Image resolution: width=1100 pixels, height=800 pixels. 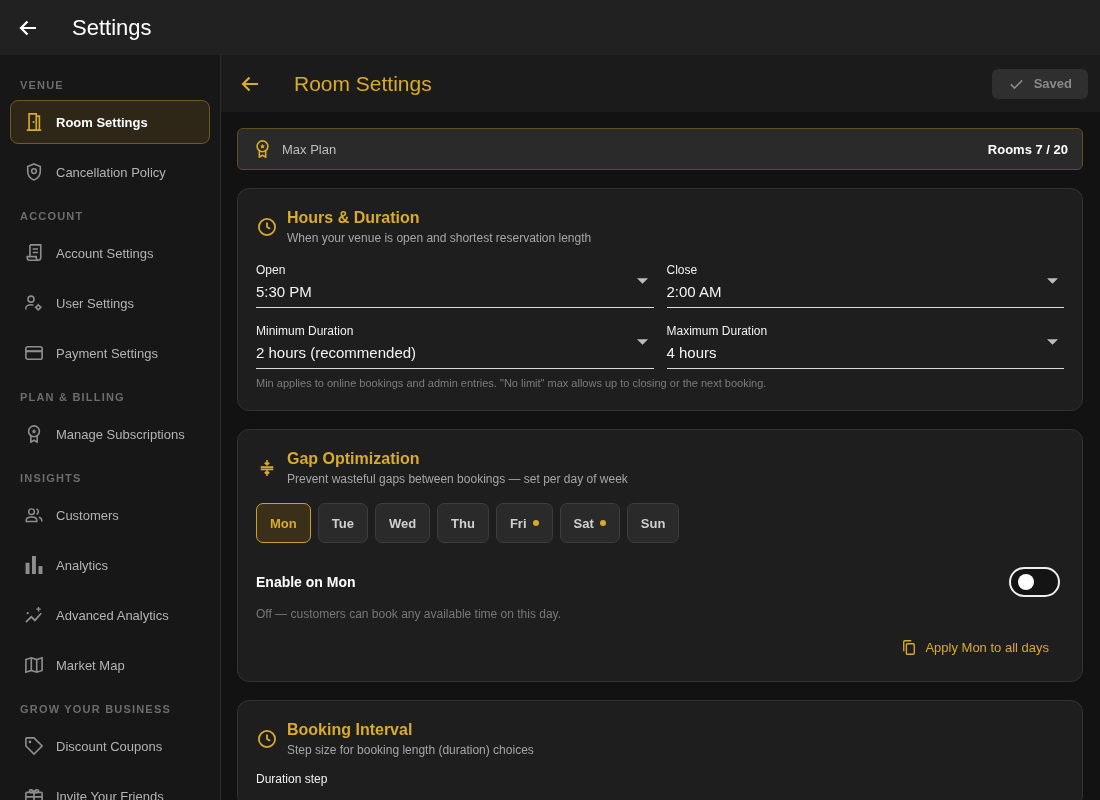 What do you see at coordinates (909, 647) in the screenshot?
I see `copy-icon` at bounding box center [909, 647].